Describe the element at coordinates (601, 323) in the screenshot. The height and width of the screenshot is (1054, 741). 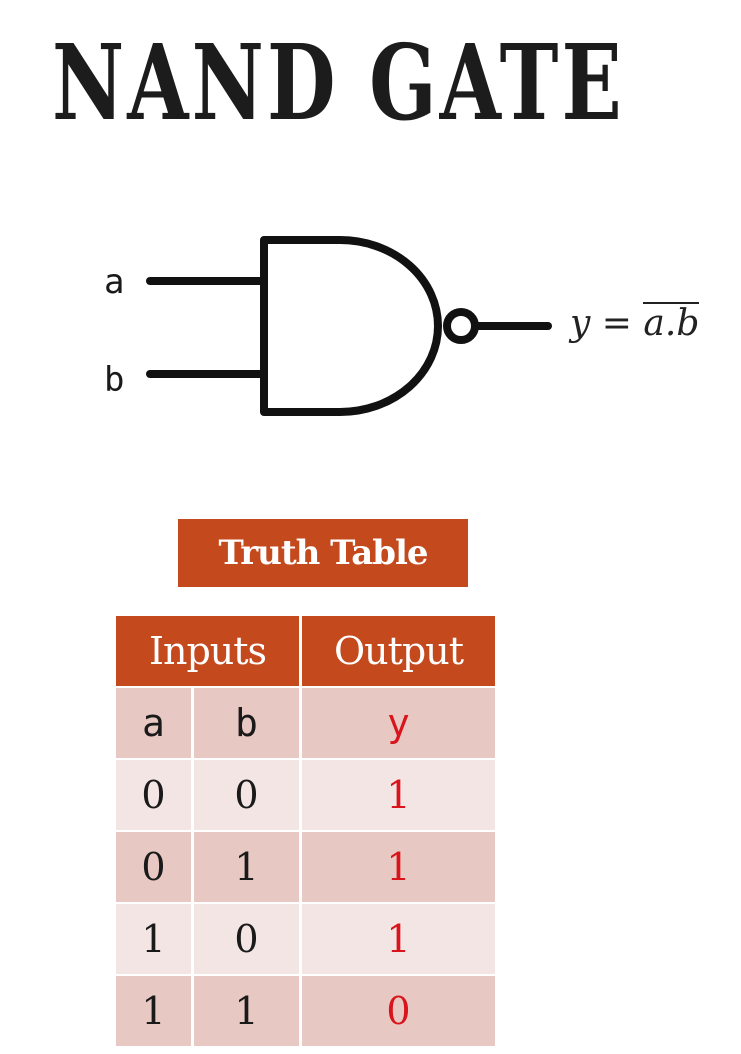
I see `equation-lhs: y =` at that location.